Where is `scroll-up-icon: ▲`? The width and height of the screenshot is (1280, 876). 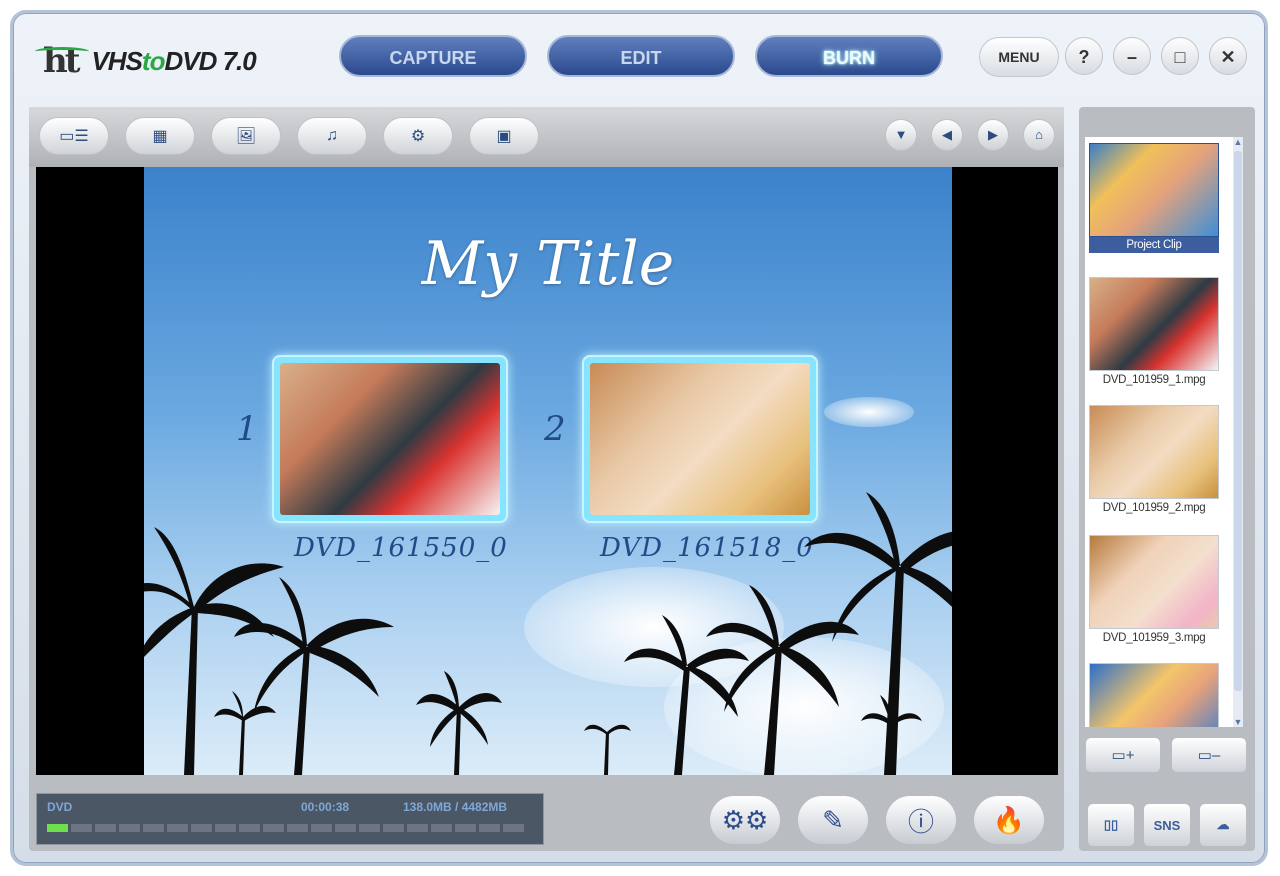 scroll-up-icon: ▲ is located at coordinates (1238, 142).